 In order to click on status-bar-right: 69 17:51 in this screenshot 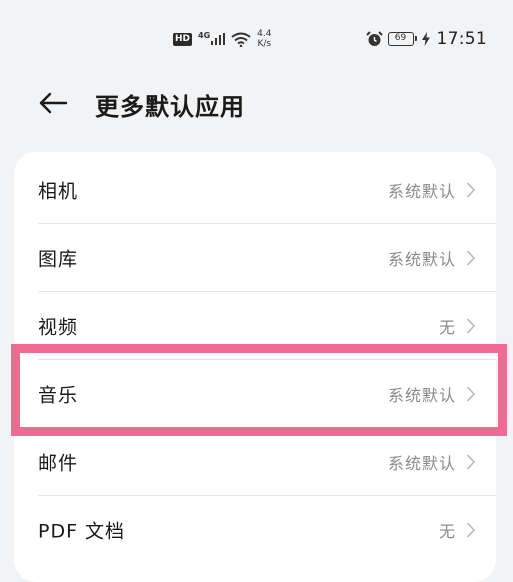, I will do `click(426, 39)`.